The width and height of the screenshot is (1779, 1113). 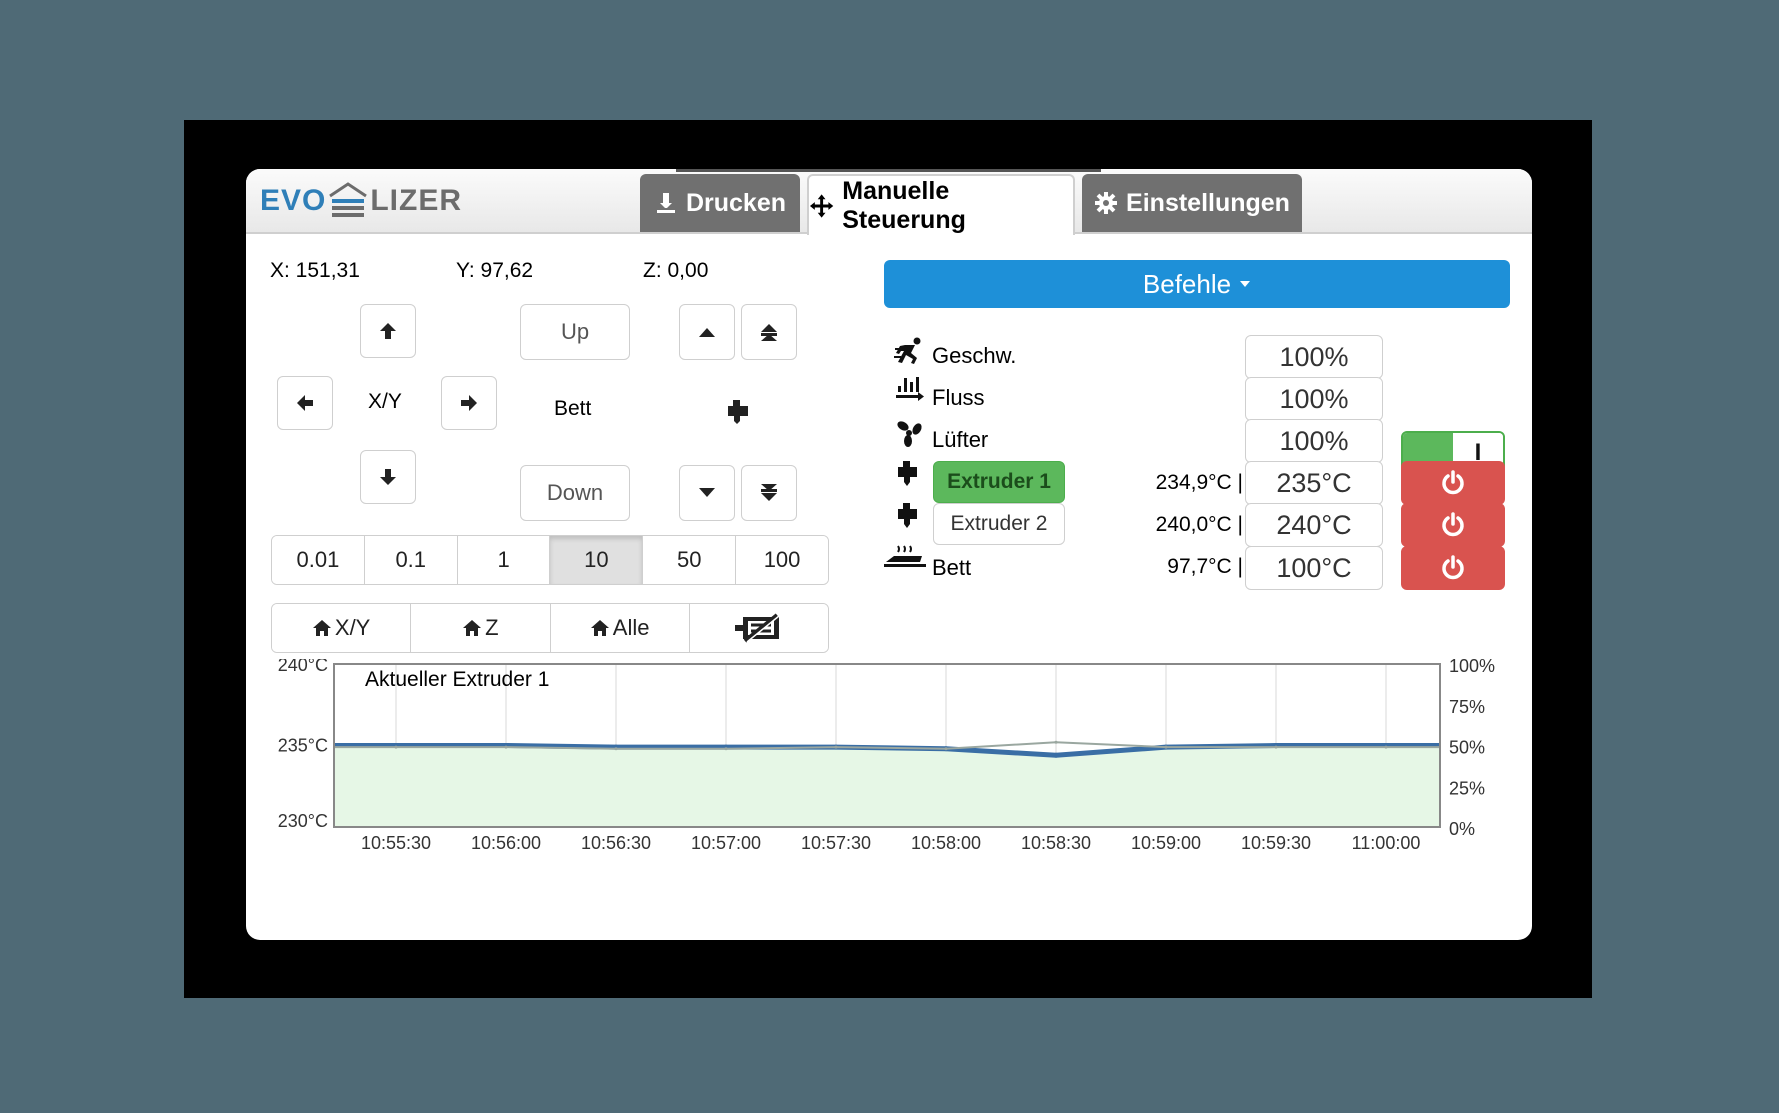 I want to click on extrude-retract-fast-button, so click(x=769, y=332).